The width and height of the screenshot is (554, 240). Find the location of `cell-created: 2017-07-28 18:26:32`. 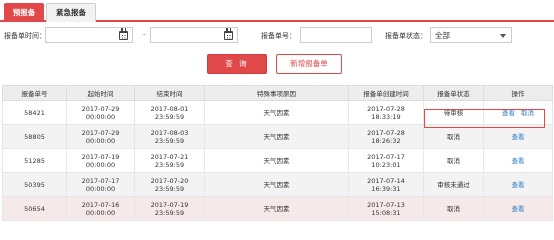

cell-created: 2017-07-28 18:26:32 is located at coordinates (386, 136).